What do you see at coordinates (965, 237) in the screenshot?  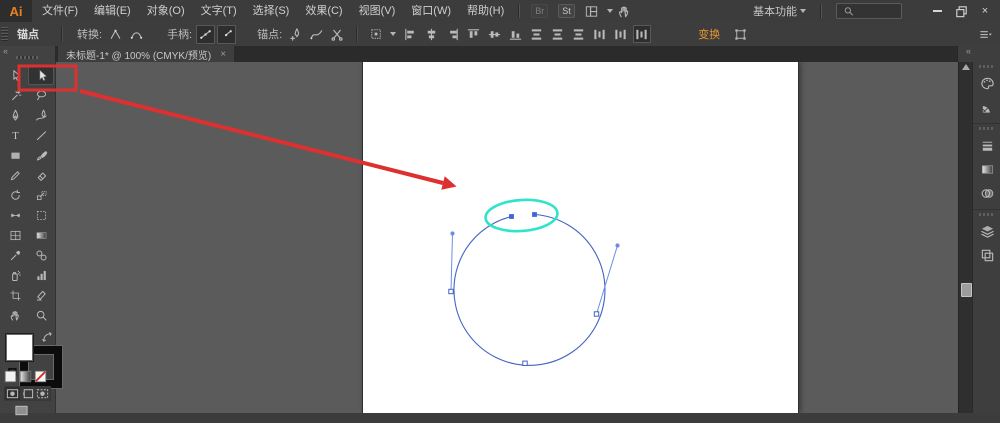 I see `vertical-scrollbar` at bounding box center [965, 237].